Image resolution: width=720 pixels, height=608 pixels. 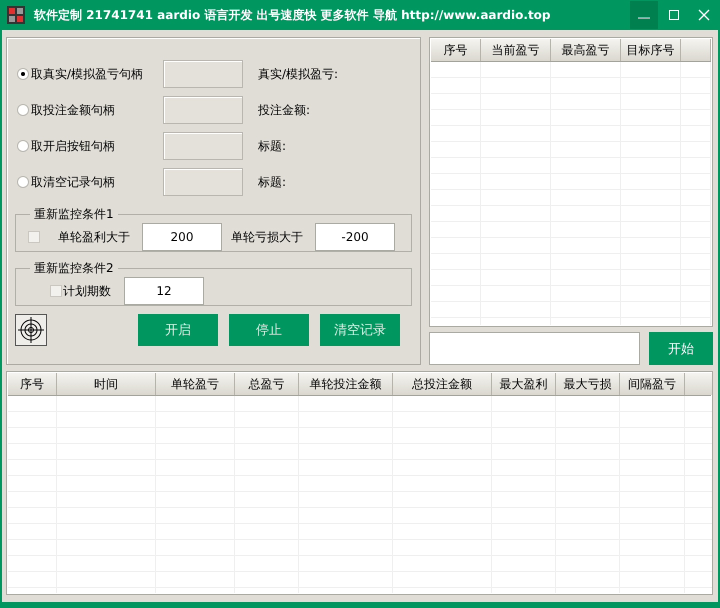 What do you see at coordinates (267, 237) in the screenshot?
I see `field-label: 单轮亏损大于` at bounding box center [267, 237].